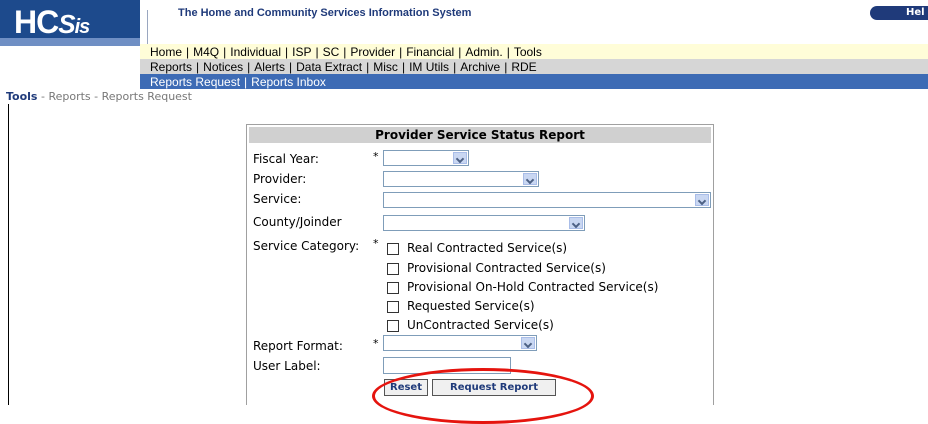 Image resolution: width=928 pixels, height=424 pixels. What do you see at coordinates (393, 249) in the screenshot?
I see `category-checkbox-real` at bounding box center [393, 249].